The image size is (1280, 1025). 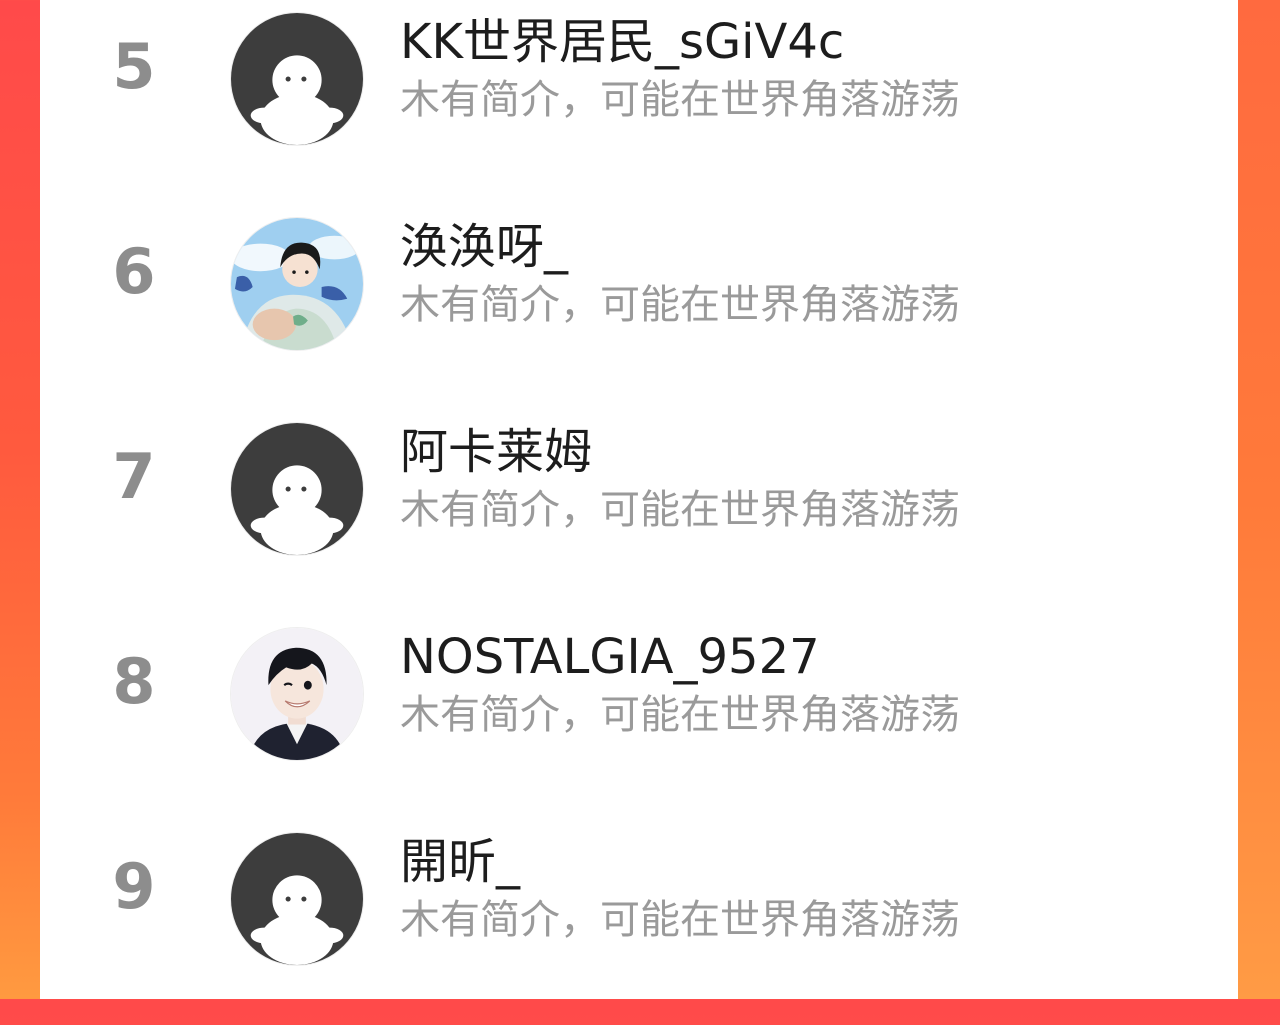 I want to click on rank-number: 9, so click(x=134, y=886).